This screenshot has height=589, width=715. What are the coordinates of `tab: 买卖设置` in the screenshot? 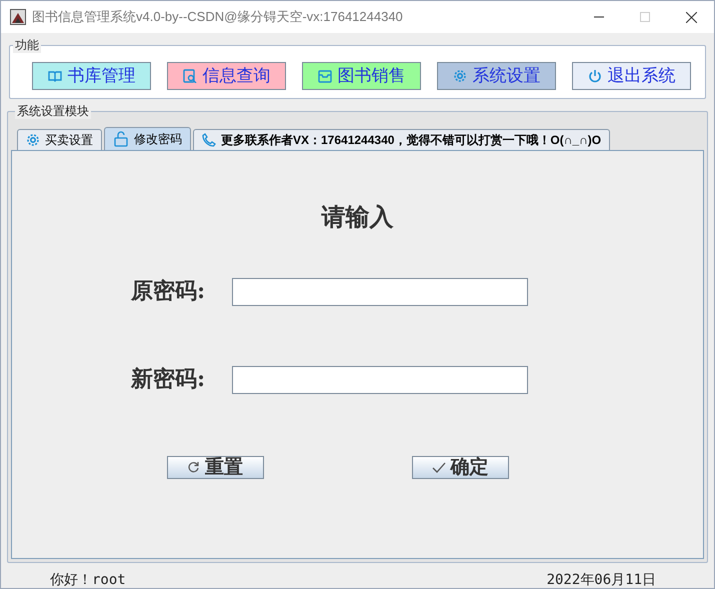 It's located at (59, 139).